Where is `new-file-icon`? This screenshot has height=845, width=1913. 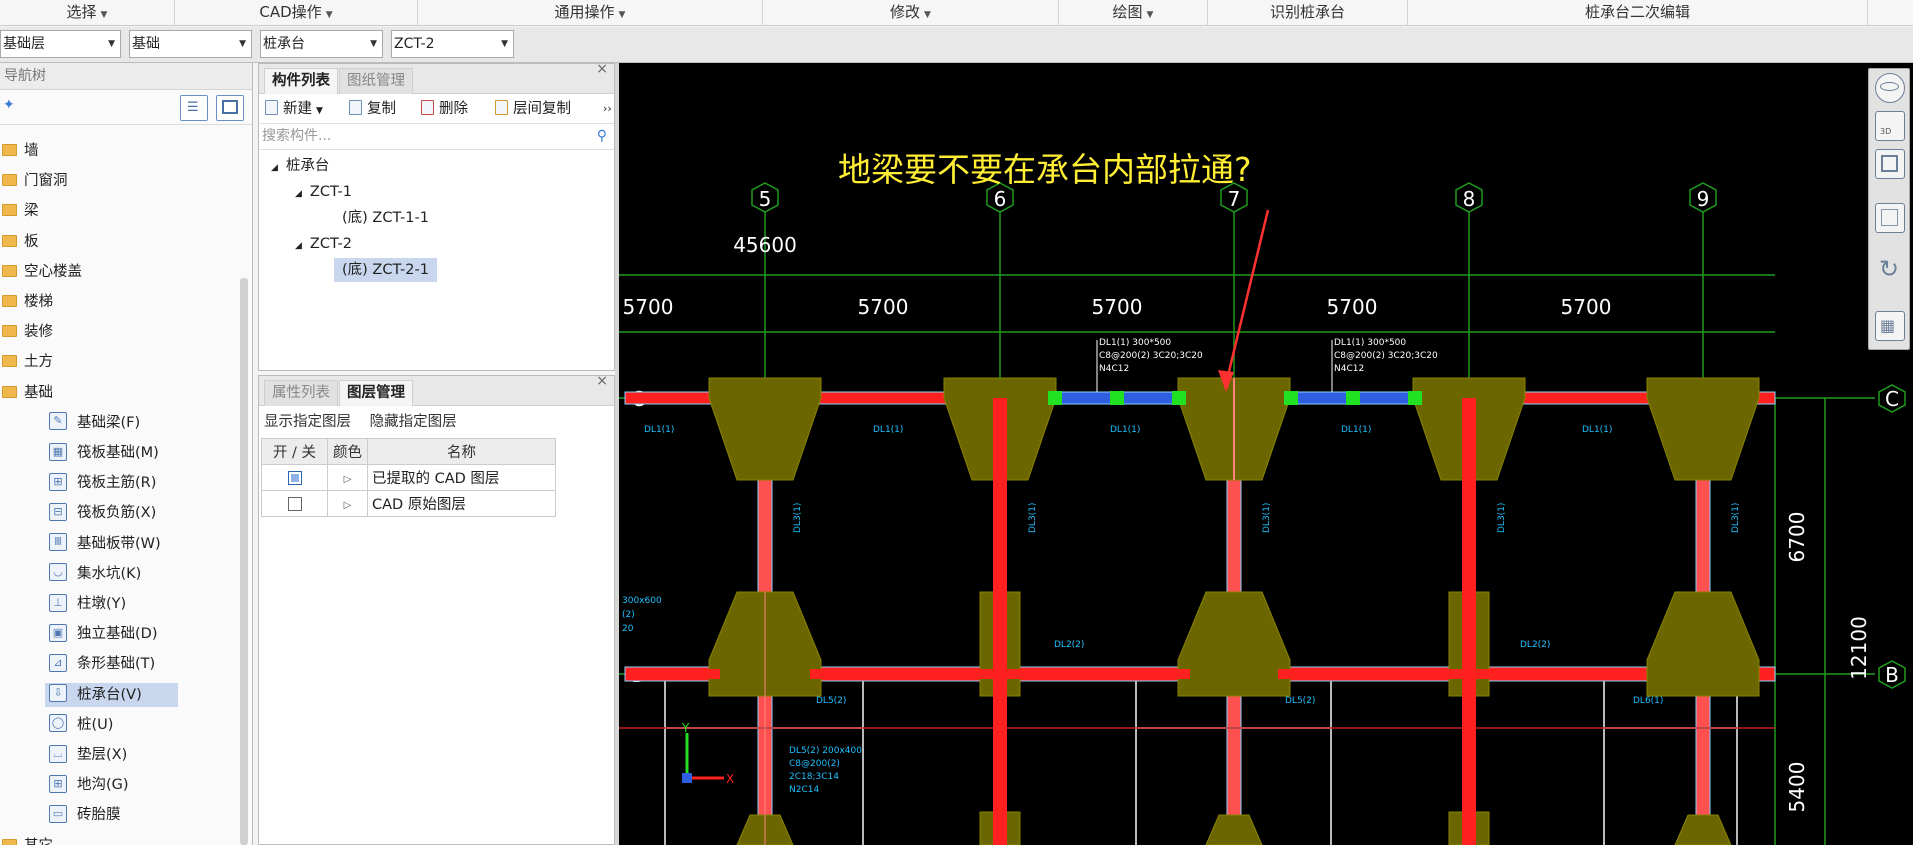 new-file-icon is located at coordinates (271, 107).